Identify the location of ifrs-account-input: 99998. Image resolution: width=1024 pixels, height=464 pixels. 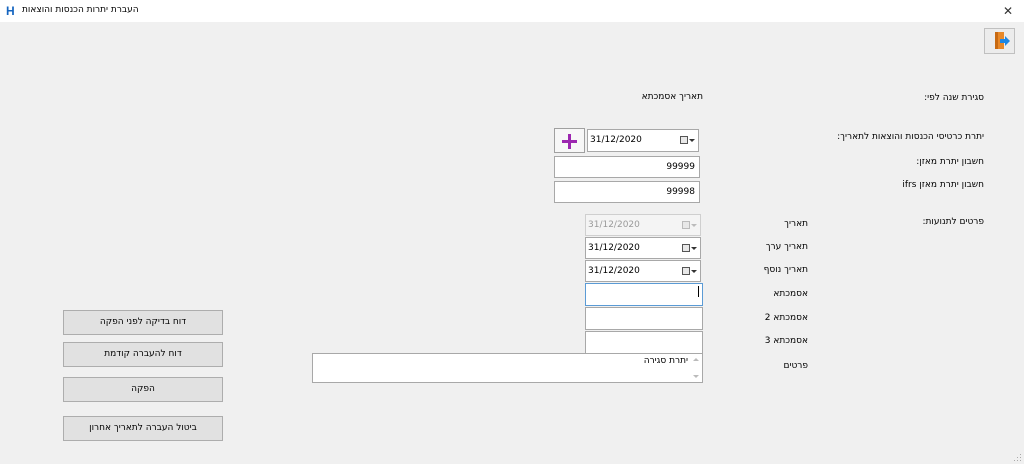
(627, 192).